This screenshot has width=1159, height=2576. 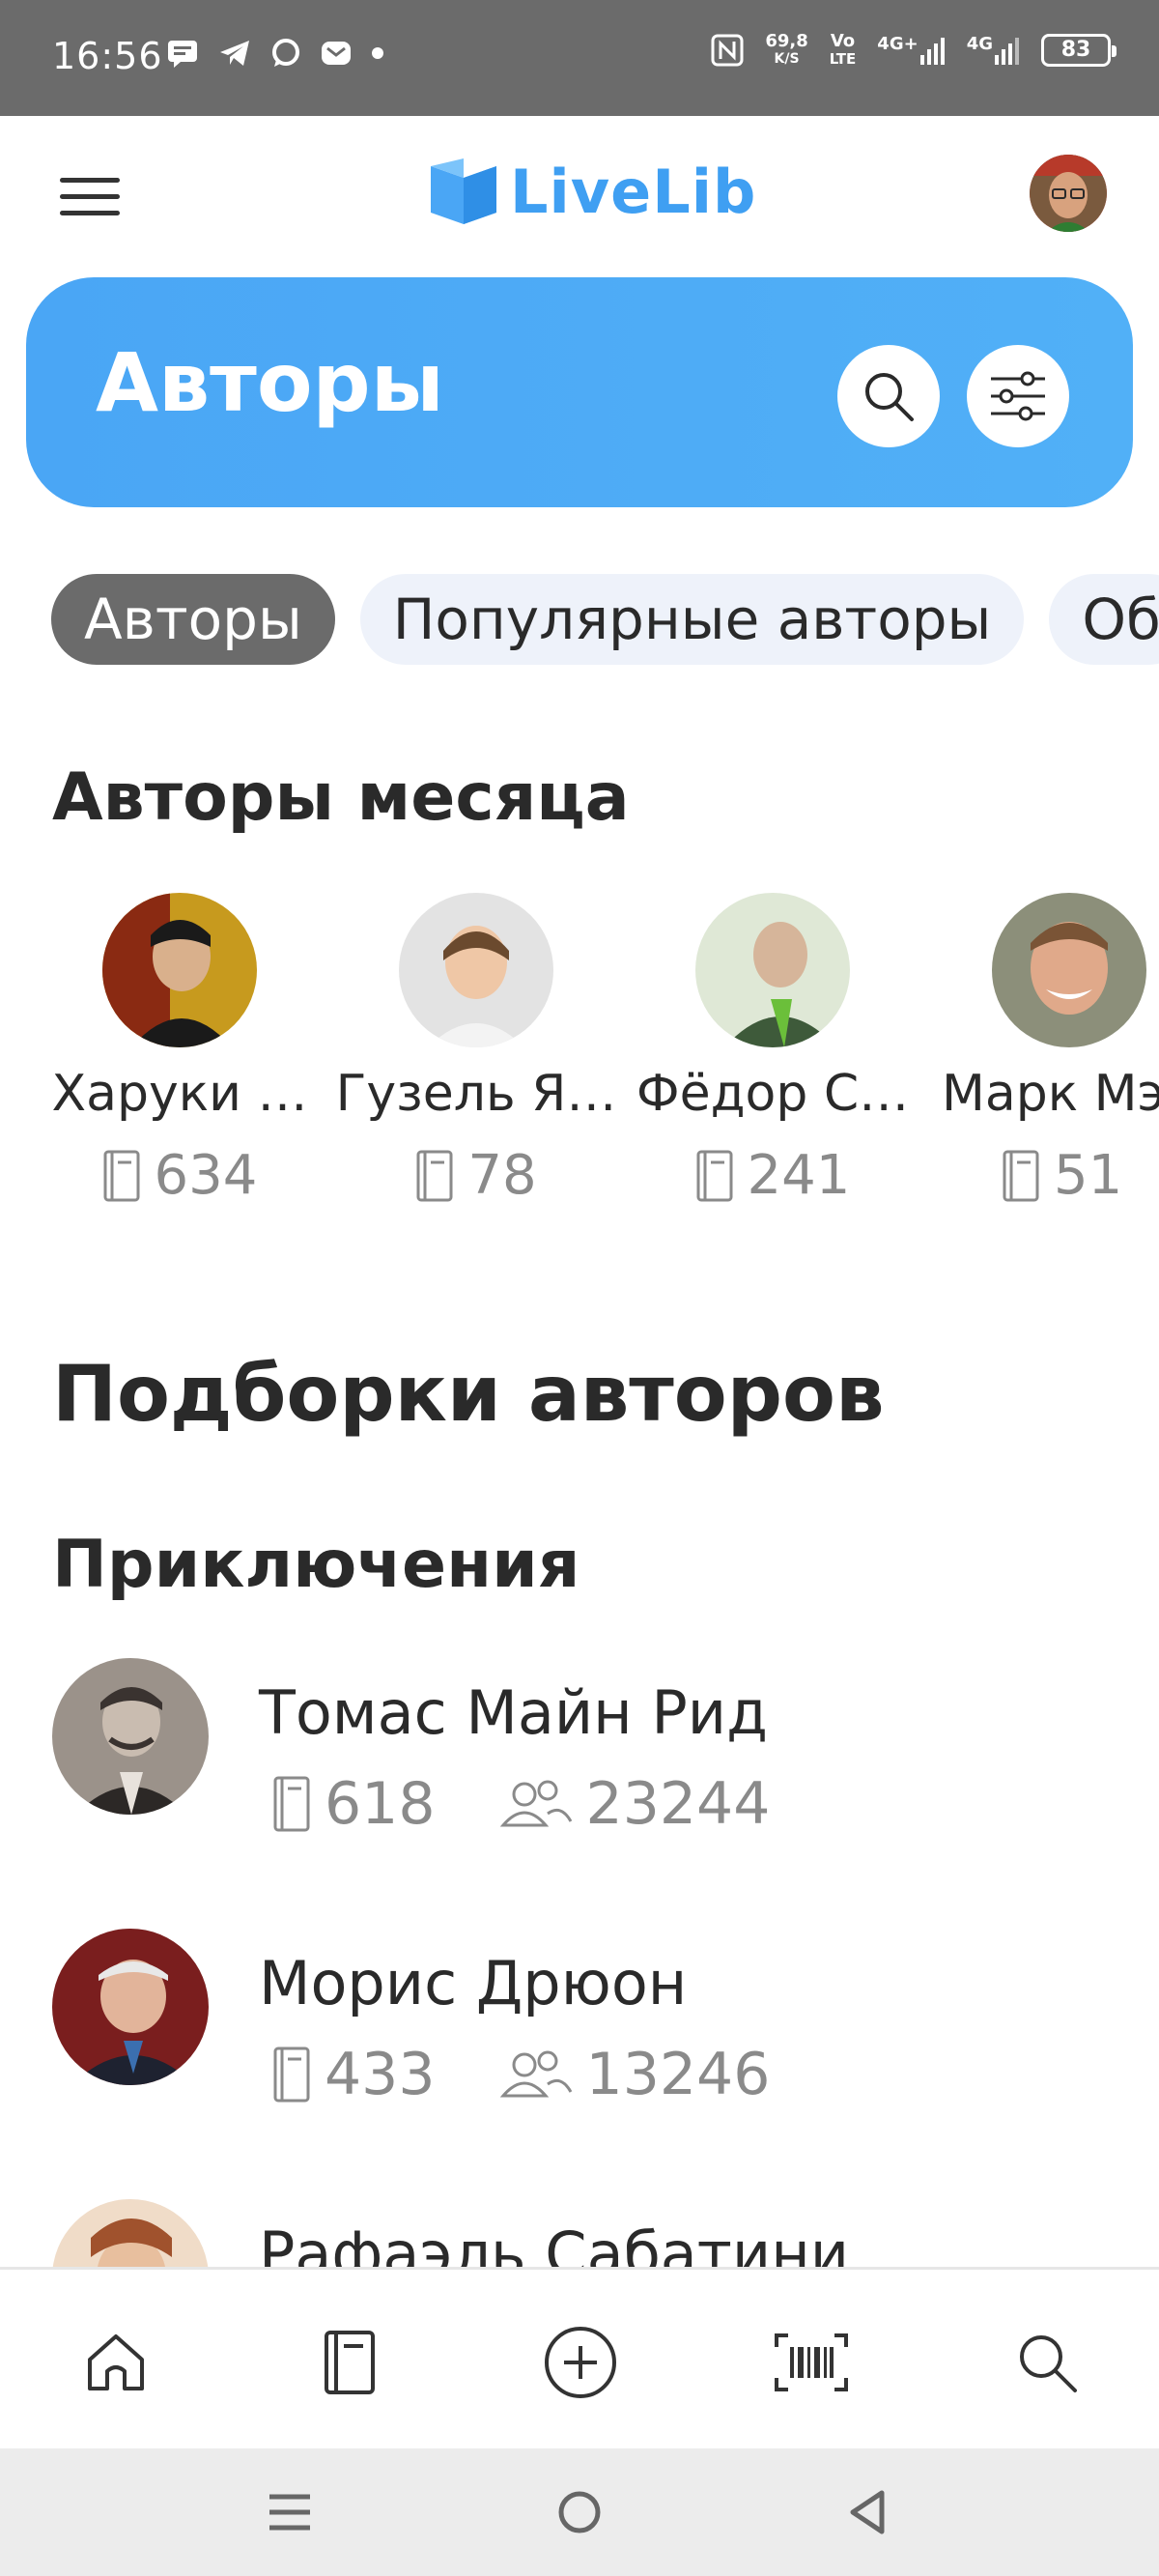 I want to click on author-name: Рафаэль Сабатини, so click(x=555, y=2243).